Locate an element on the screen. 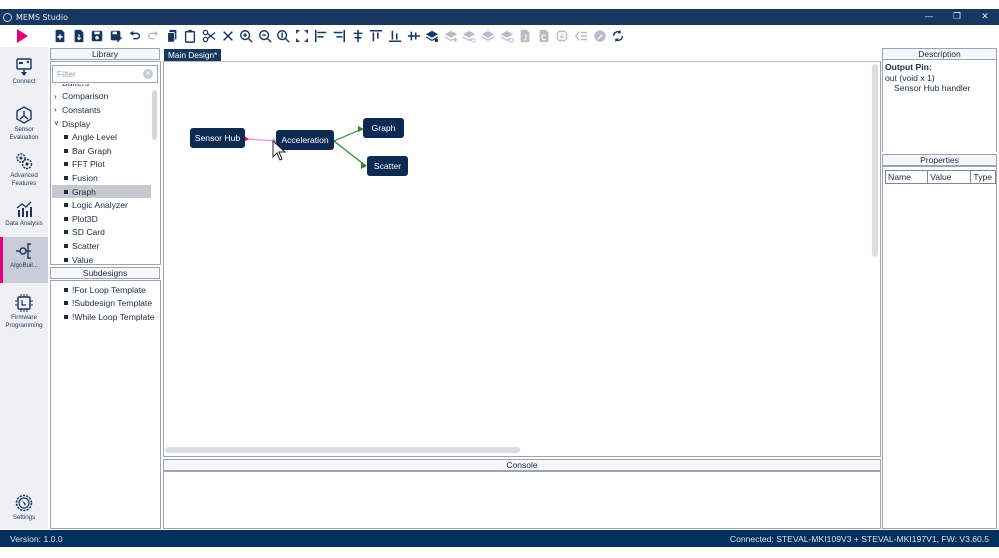  save-button is located at coordinates (97, 36).